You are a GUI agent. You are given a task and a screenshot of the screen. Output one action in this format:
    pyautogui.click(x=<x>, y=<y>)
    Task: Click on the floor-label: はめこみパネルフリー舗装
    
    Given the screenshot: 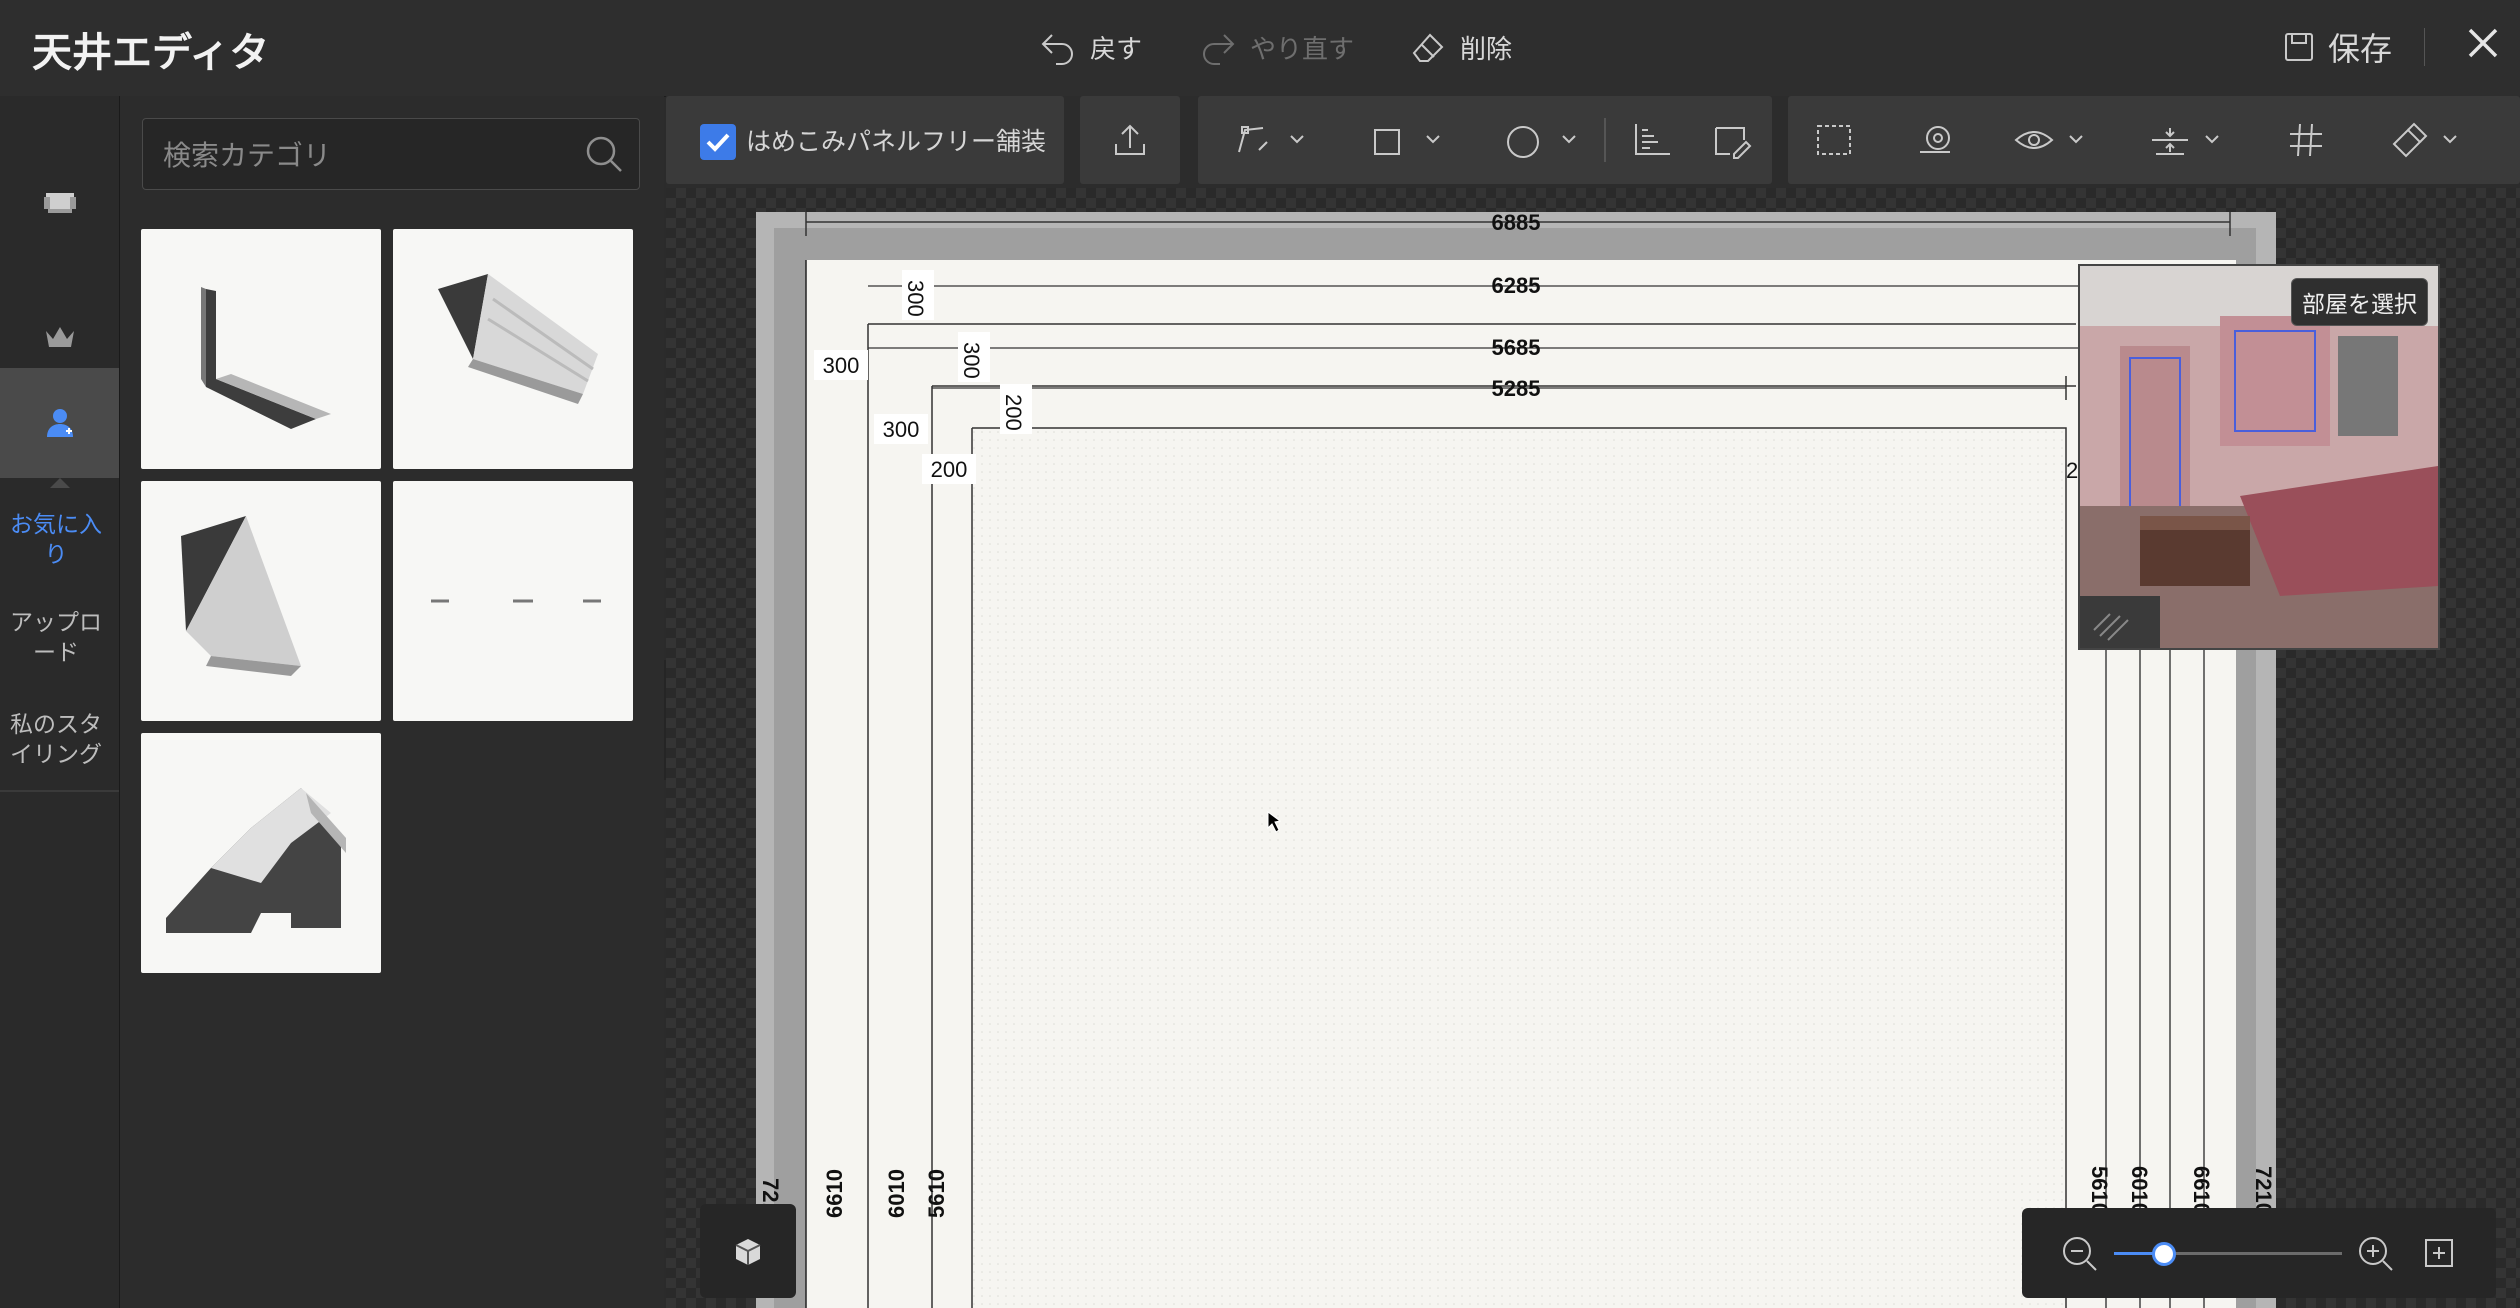 What is the action you would take?
    pyautogui.click(x=896, y=142)
    